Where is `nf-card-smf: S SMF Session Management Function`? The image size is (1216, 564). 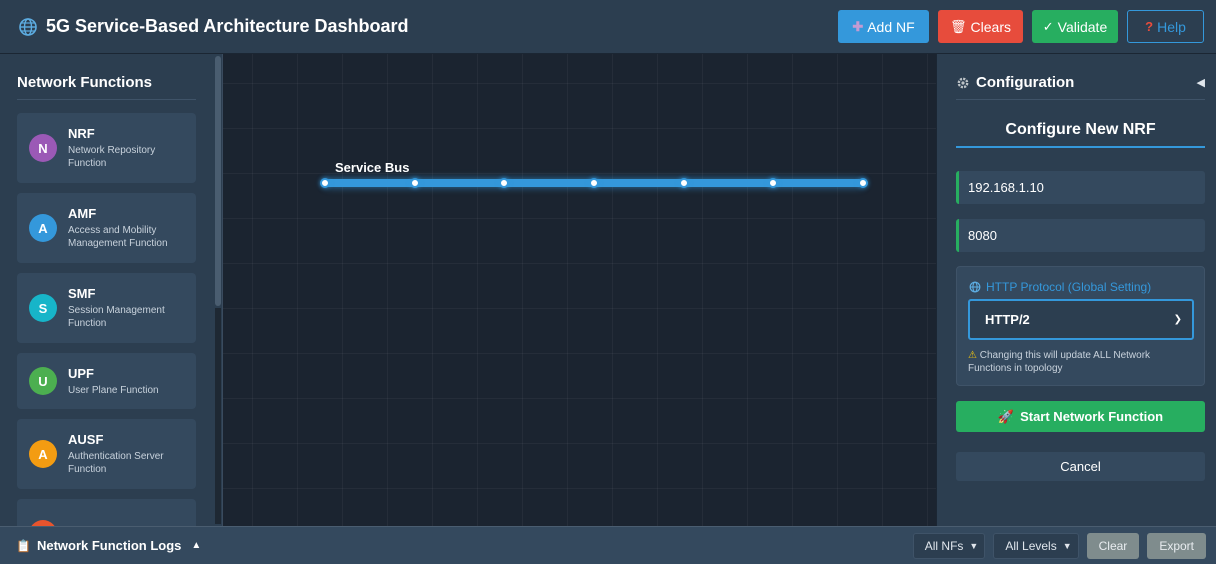
nf-card-smf: S SMF Session Management Function is located at coordinates (106, 308).